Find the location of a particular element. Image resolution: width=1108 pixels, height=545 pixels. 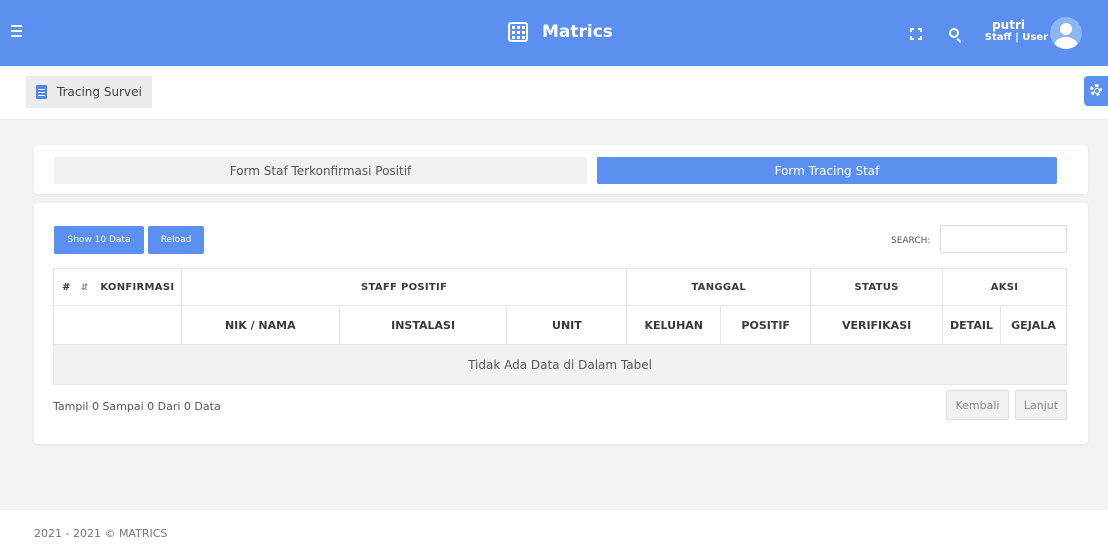

footer: 2021 - 2021 © MATRICS is located at coordinates (554, 527).